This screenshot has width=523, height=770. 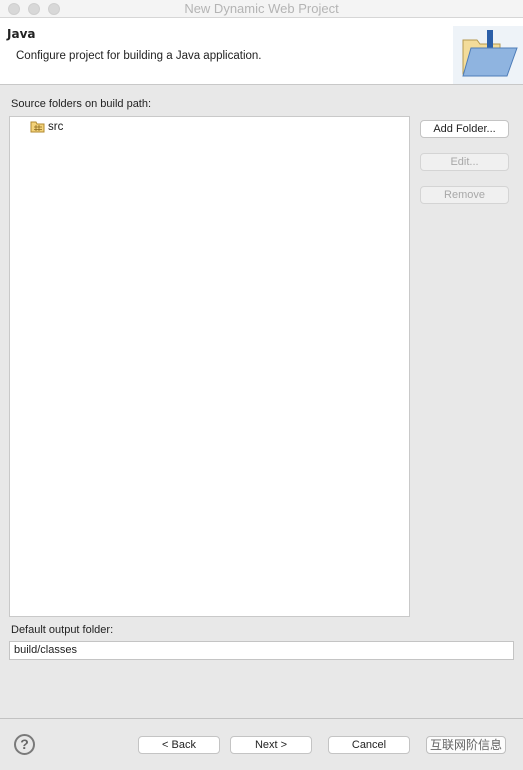 What do you see at coordinates (466, 745) in the screenshot?
I see `watermark: 互联网阶信息` at bounding box center [466, 745].